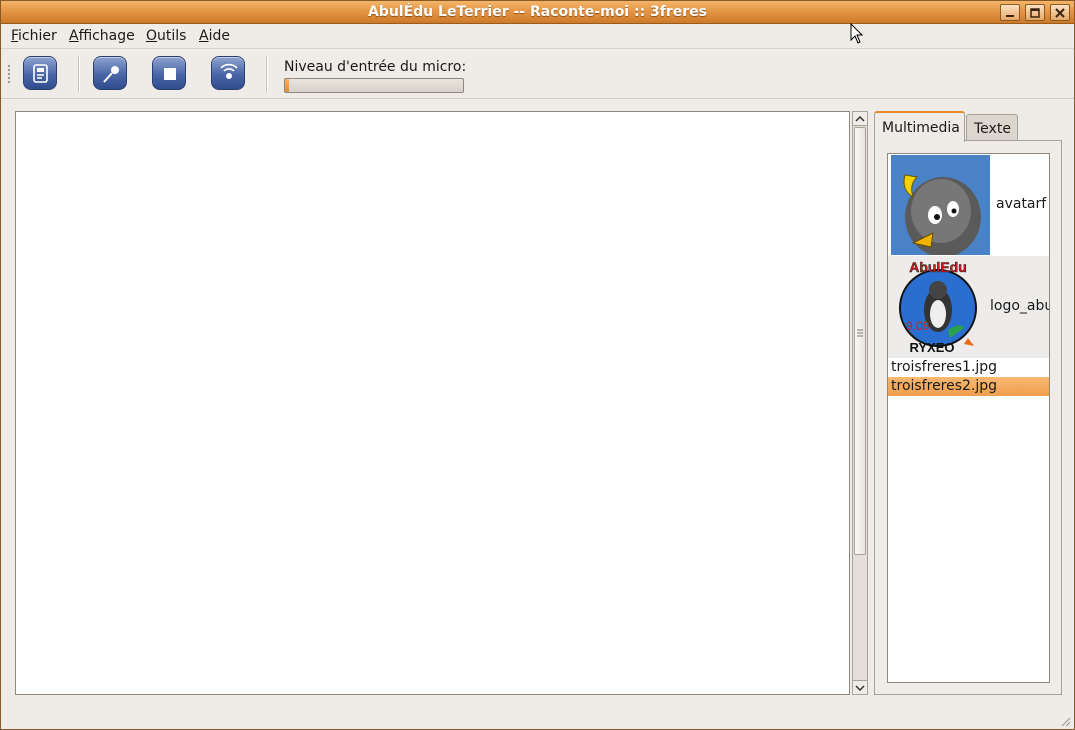 This screenshot has width=1075, height=730. Describe the element at coordinates (287, 85) in the screenshot. I see `mic-level-fill` at that location.